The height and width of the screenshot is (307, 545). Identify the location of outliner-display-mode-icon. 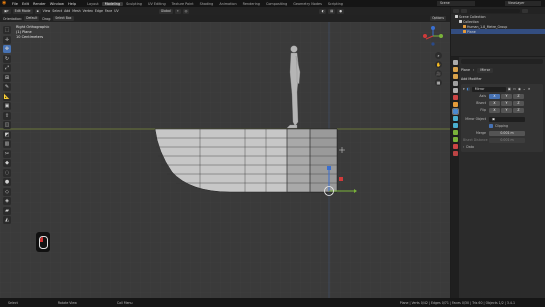
(464, 10).